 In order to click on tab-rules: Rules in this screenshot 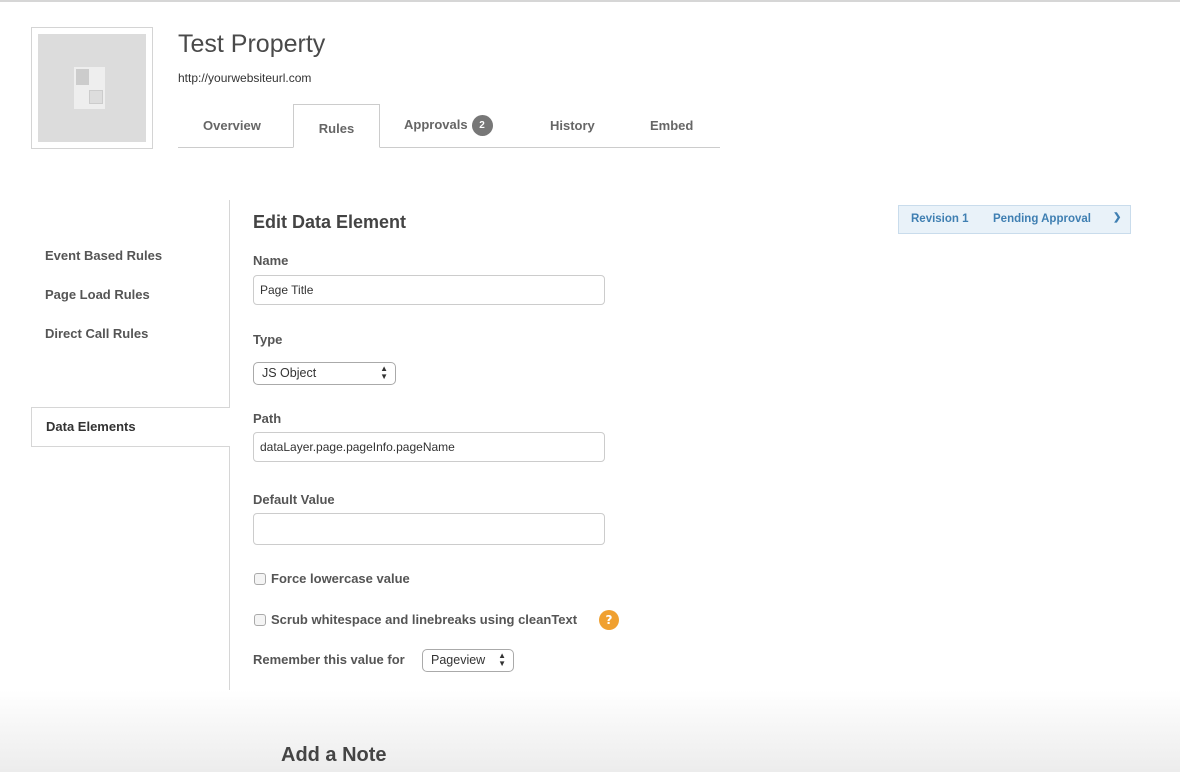, I will do `click(336, 126)`.